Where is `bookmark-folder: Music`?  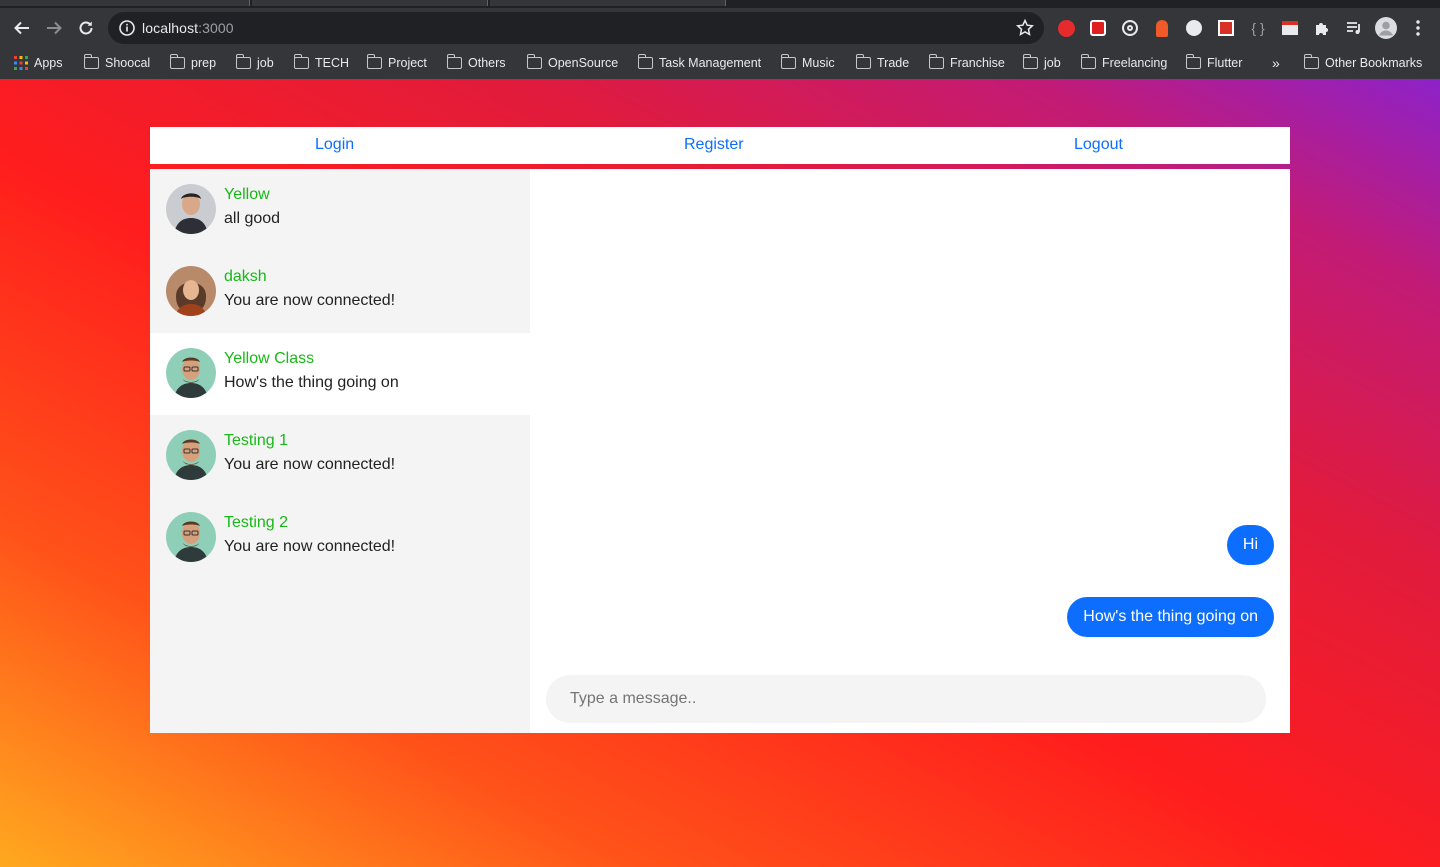 bookmark-folder: Music is located at coordinates (807, 63).